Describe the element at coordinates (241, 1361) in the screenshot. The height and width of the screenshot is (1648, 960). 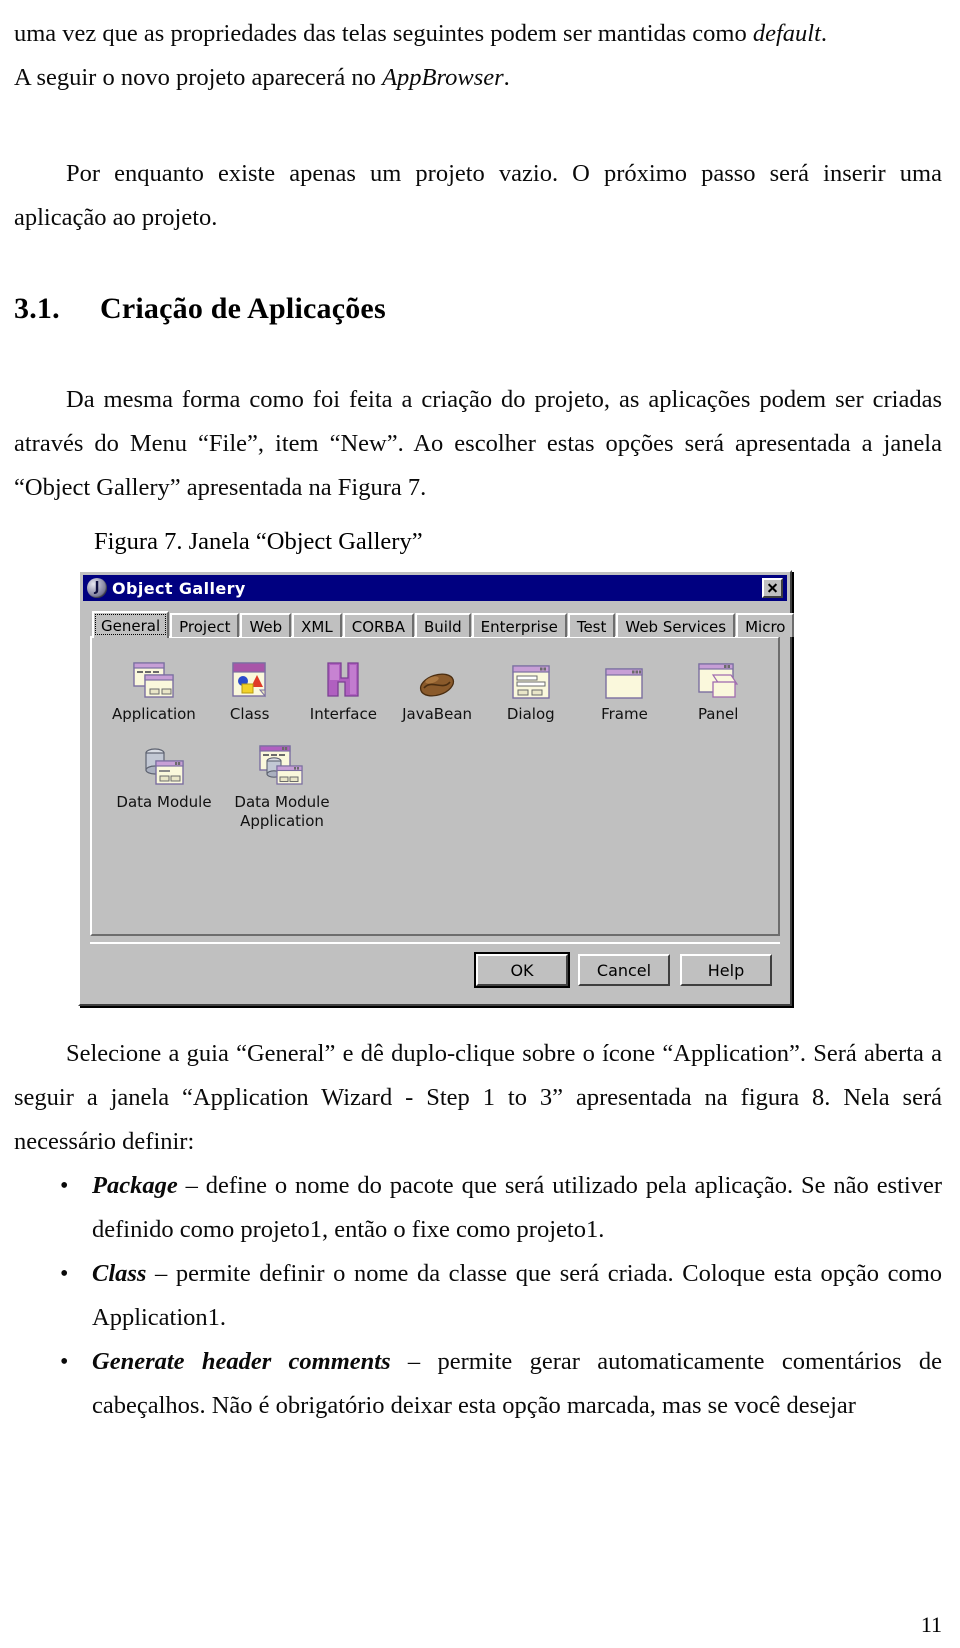
I see `bullet-term: Generate header comments` at that location.